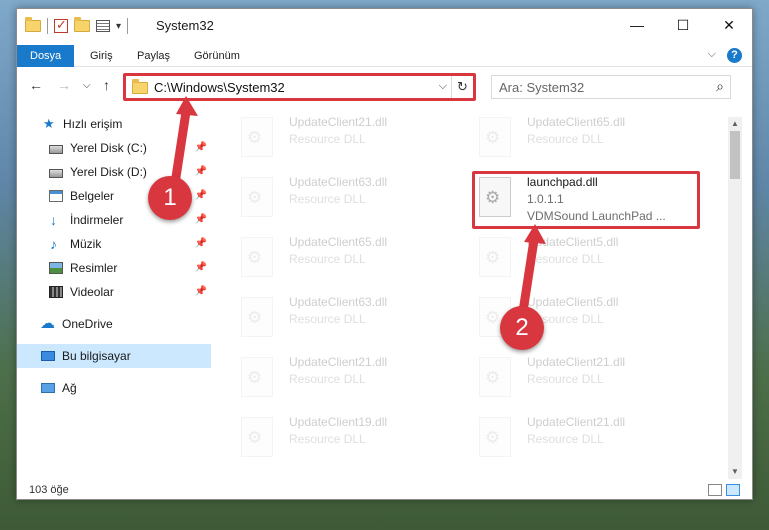 The width and height of the screenshot is (769, 530). I want to click on arrow-1-head, so click(187, 106).